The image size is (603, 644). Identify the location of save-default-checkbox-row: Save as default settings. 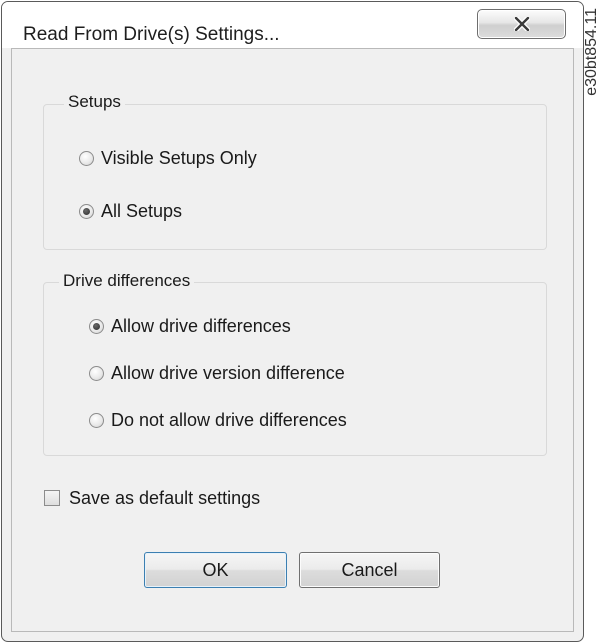
(152, 498).